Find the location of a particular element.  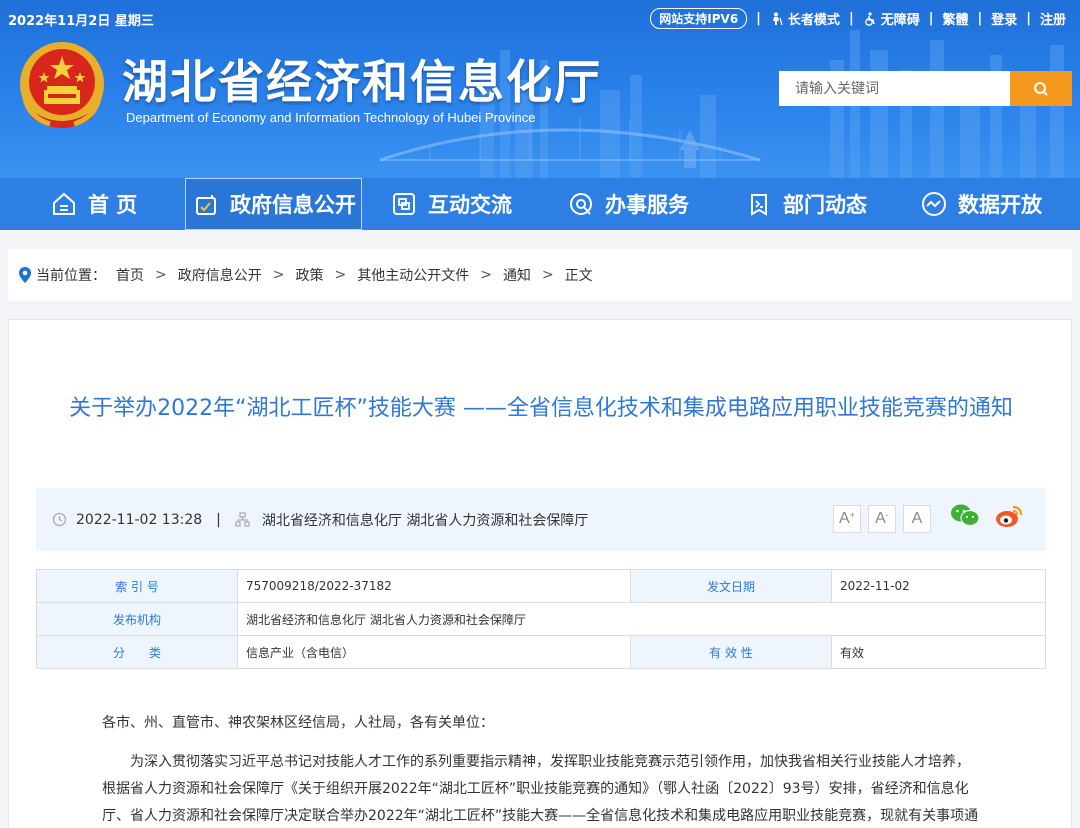

breadcrumb-item-gov-info: 政府信息公开 is located at coordinates (220, 275).